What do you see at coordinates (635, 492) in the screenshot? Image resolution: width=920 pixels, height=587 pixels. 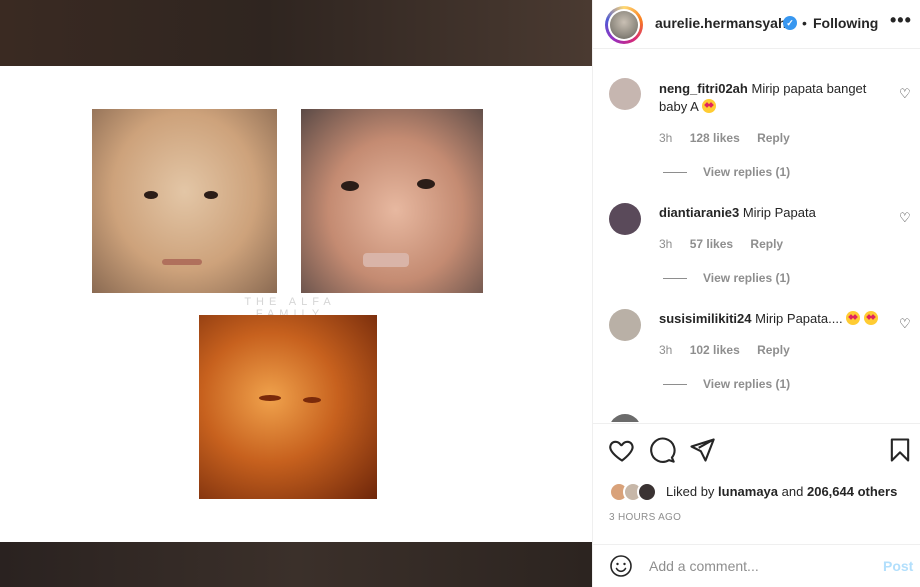 I see `liker-avatars` at bounding box center [635, 492].